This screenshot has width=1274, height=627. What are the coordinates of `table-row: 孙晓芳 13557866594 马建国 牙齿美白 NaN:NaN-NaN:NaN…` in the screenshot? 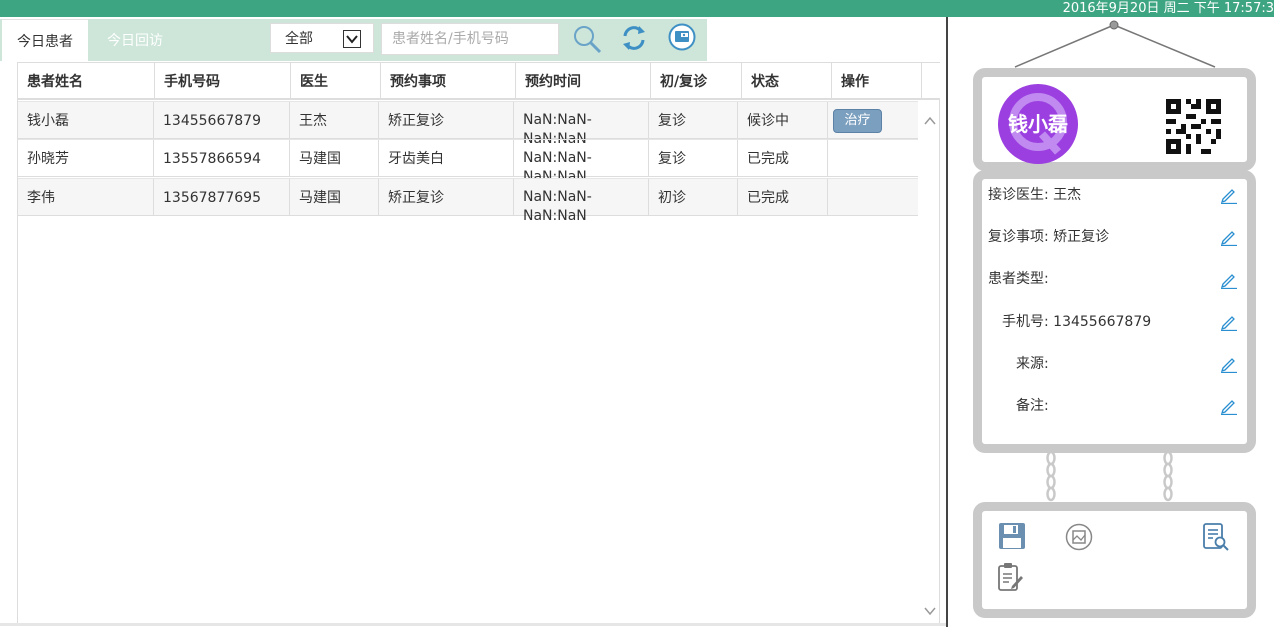 It's located at (468, 162).